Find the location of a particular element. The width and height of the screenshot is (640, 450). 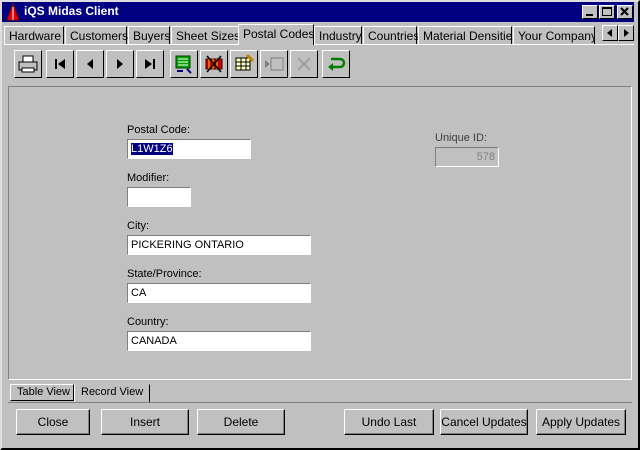

apply-updates-button: Apply Updates is located at coordinates (581, 422).